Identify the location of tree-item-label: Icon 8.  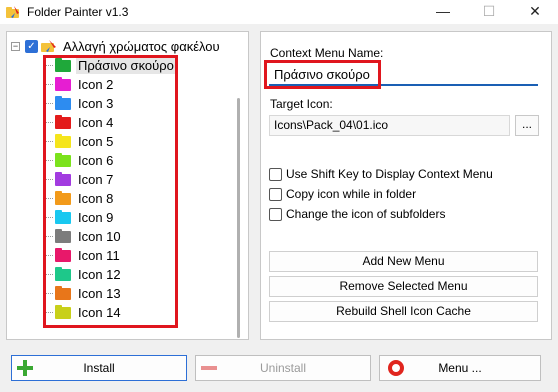
(96, 198).